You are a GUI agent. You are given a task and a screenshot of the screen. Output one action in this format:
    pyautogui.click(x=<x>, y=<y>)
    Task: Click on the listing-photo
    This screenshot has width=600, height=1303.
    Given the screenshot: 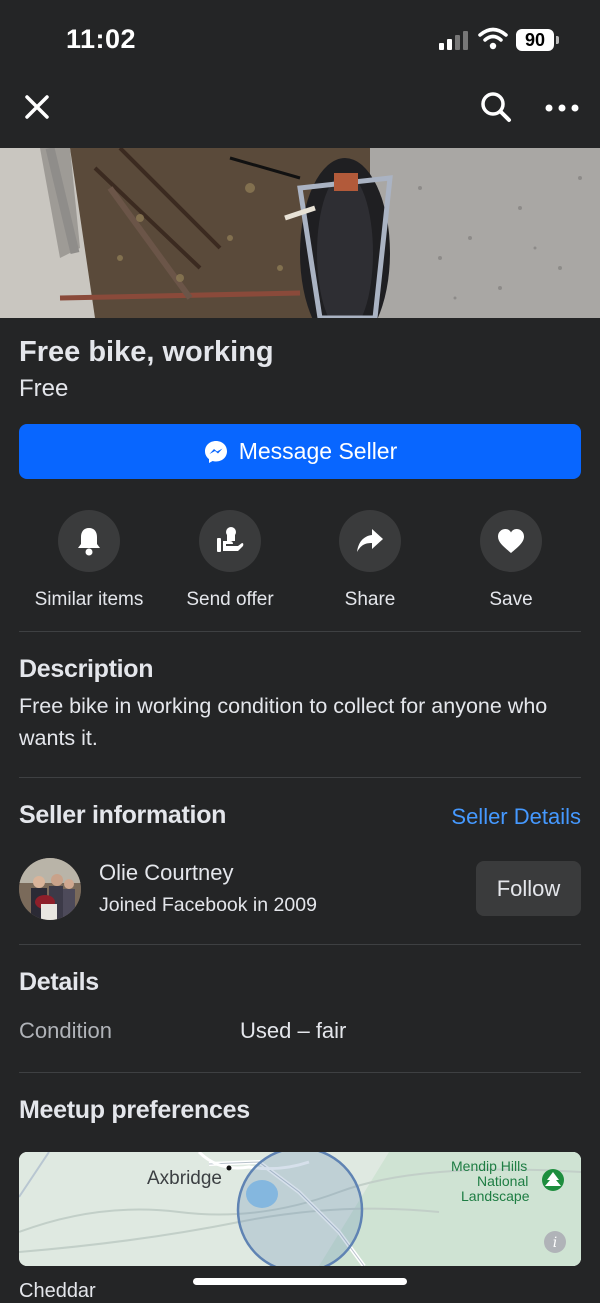 What is the action you would take?
    pyautogui.click(x=300, y=233)
    